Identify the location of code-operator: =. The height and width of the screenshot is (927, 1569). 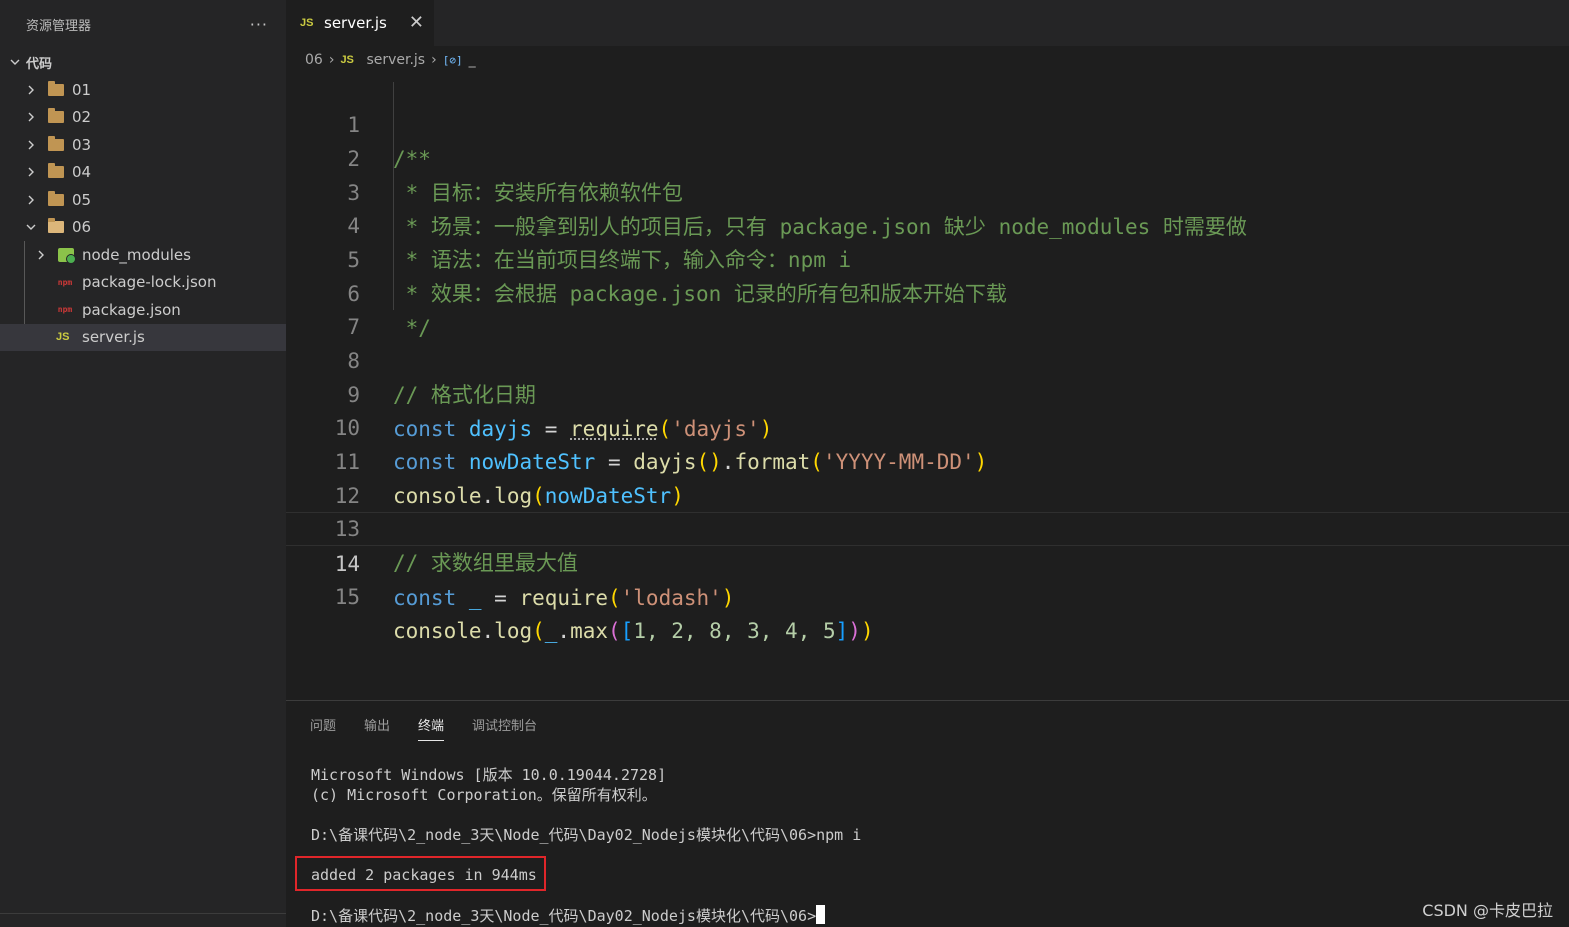
(500, 598).